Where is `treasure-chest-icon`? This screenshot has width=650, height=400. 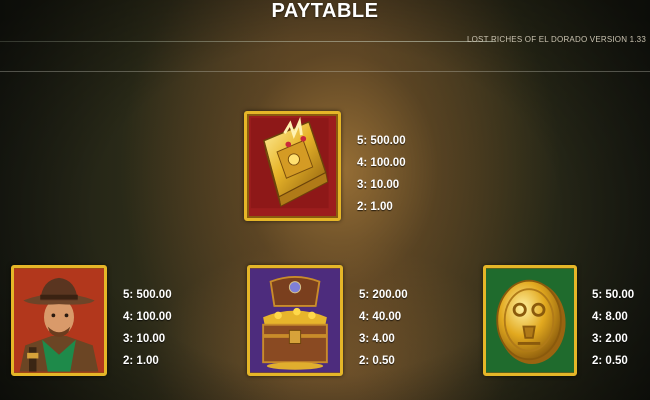 treasure-chest-icon is located at coordinates (295, 320).